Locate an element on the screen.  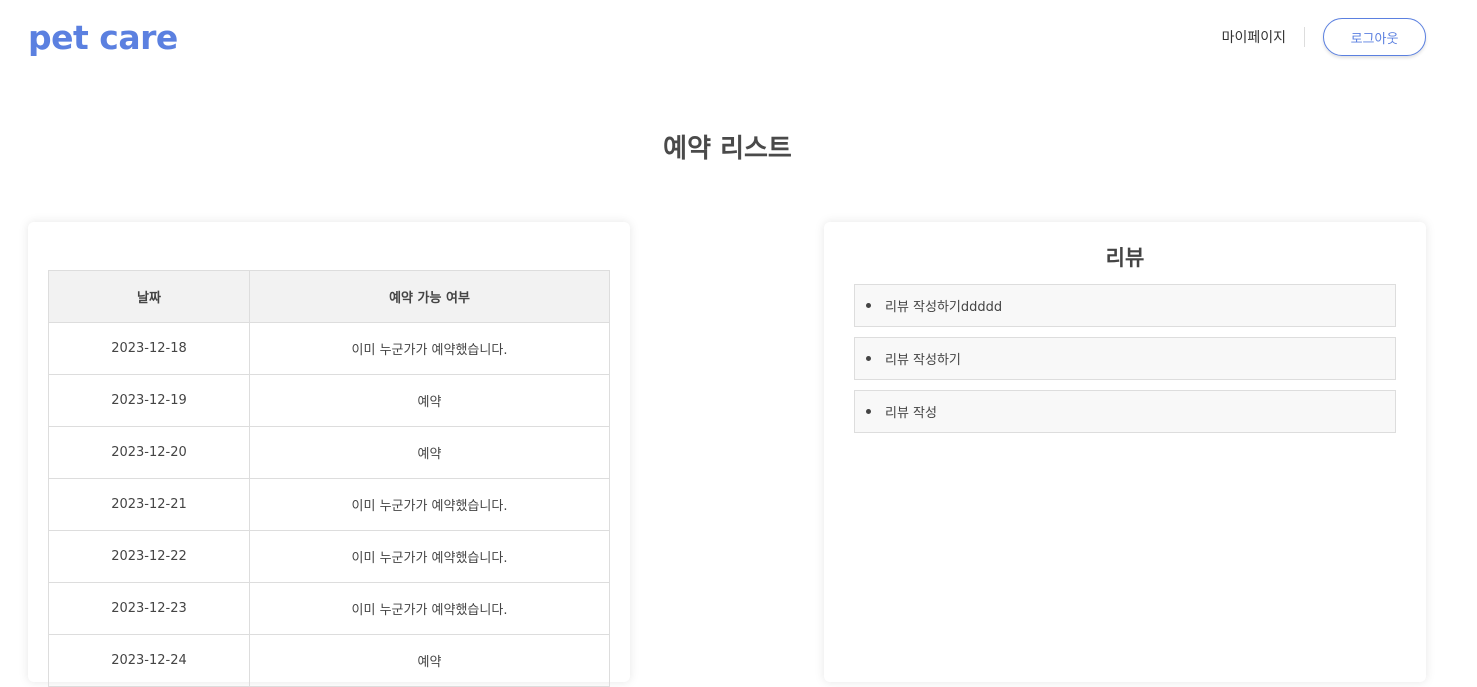
review-text: 리뷰 작성 is located at coordinates (911, 413).